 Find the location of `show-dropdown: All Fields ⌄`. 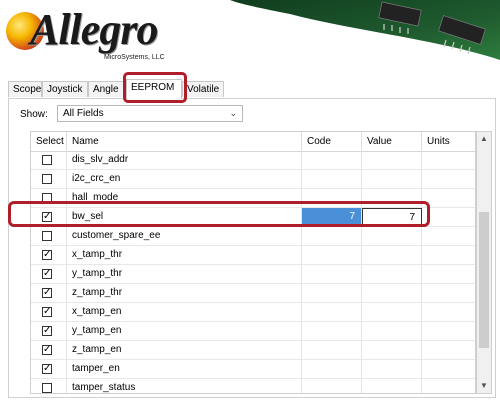

show-dropdown: All Fields ⌄ is located at coordinates (150, 113).